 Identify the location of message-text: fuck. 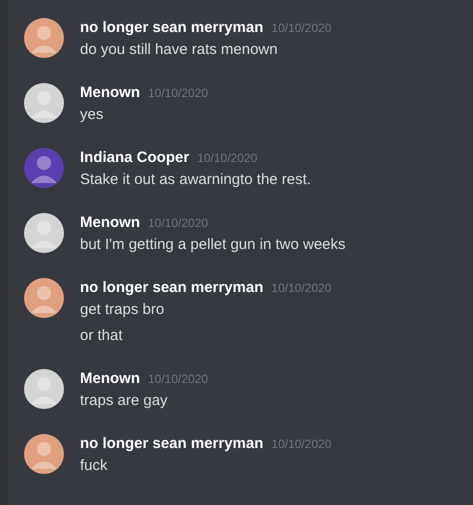
(94, 466).